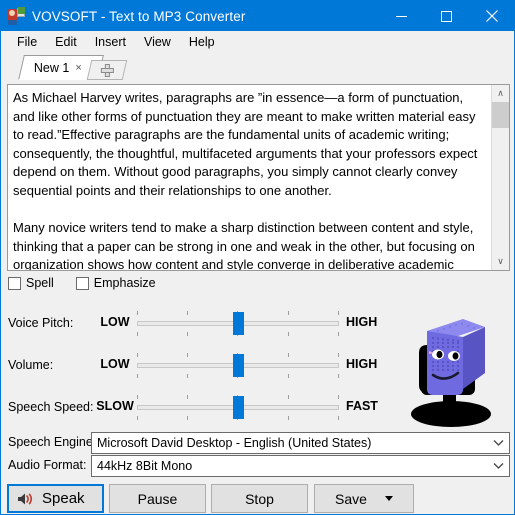  Describe the element at coordinates (52, 442) in the screenshot. I see `speech-engine-label: Speech Engine:` at that location.